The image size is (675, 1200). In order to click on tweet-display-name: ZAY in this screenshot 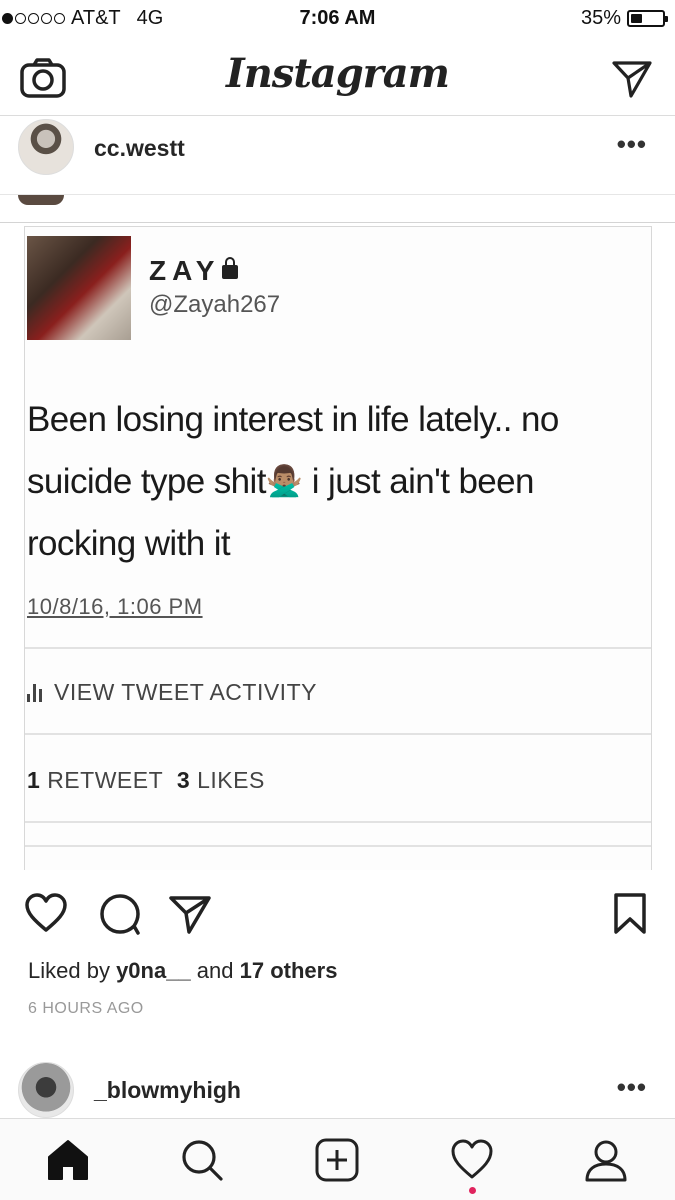, I will do `click(194, 271)`.